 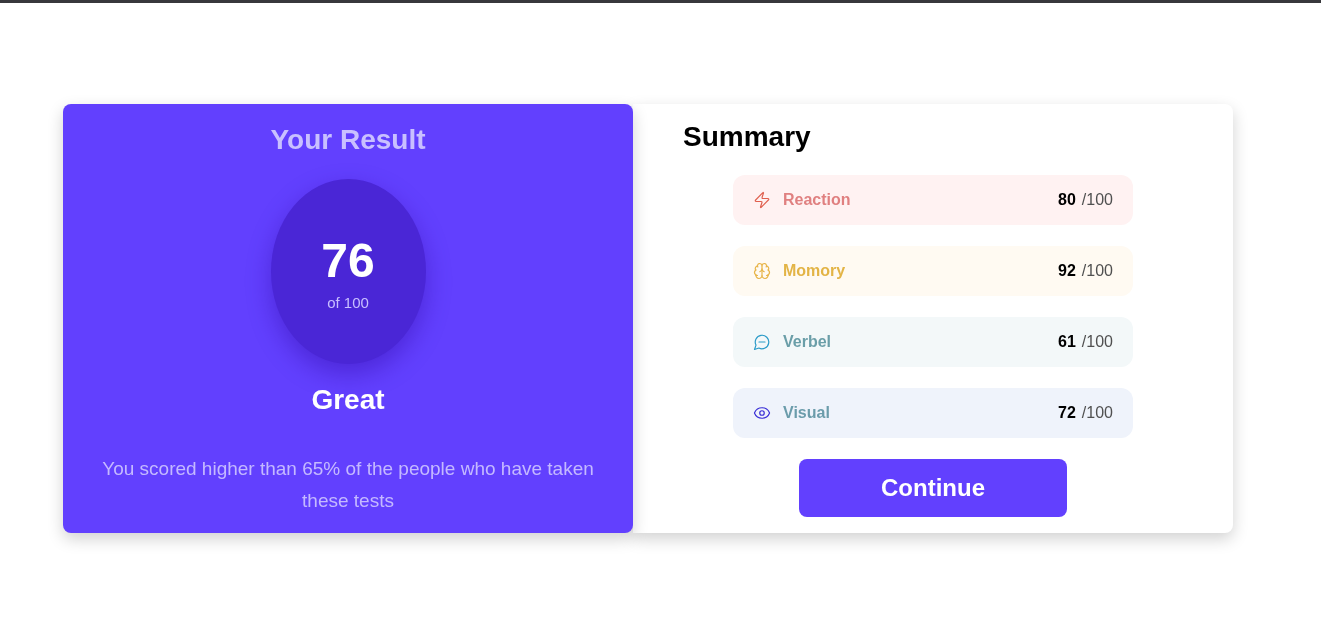 I want to click on eye-icon, so click(x=762, y=413).